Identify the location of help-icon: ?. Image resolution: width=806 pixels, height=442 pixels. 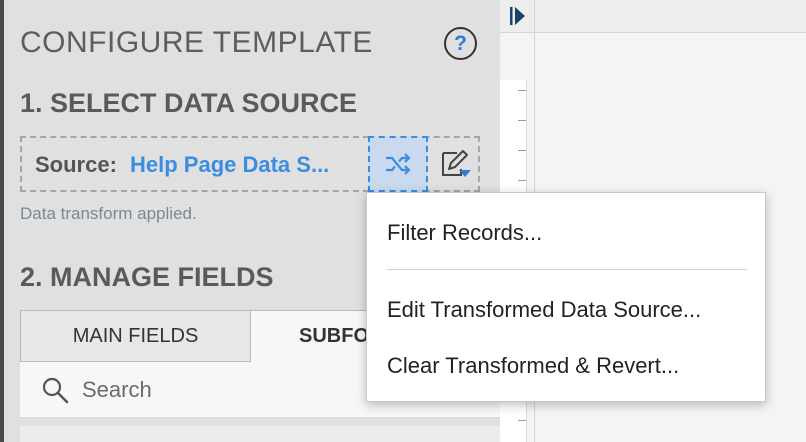
(460, 43).